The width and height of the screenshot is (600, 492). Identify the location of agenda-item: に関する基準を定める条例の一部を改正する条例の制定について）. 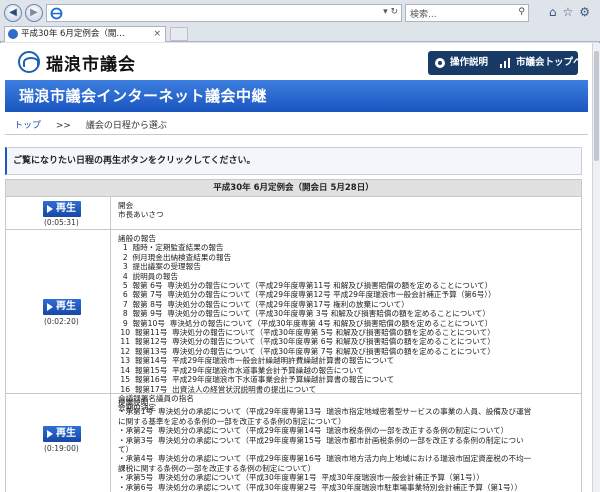
(232, 421).